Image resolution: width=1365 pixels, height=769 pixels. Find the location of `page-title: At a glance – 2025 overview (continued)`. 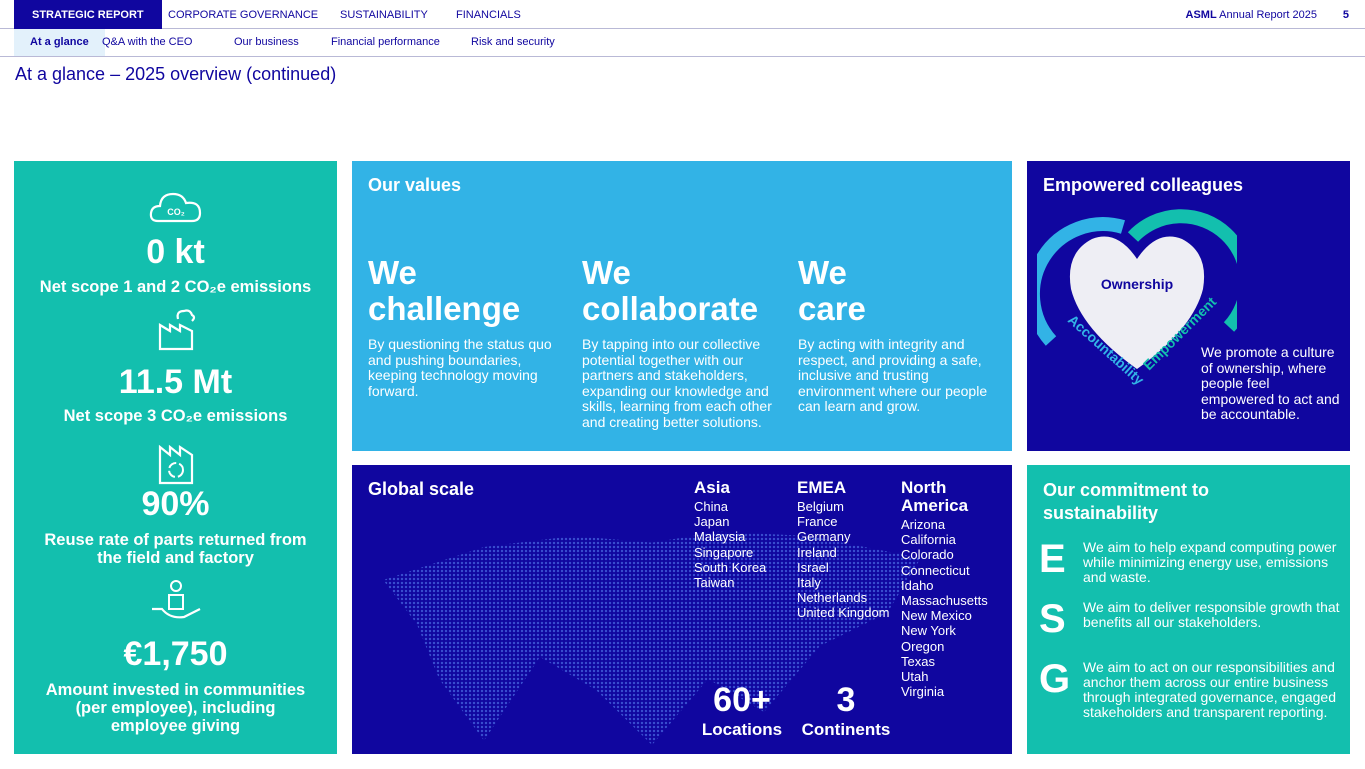

page-title: At a glance – 2025 overview (continued) is located at coordinates (176, 74).